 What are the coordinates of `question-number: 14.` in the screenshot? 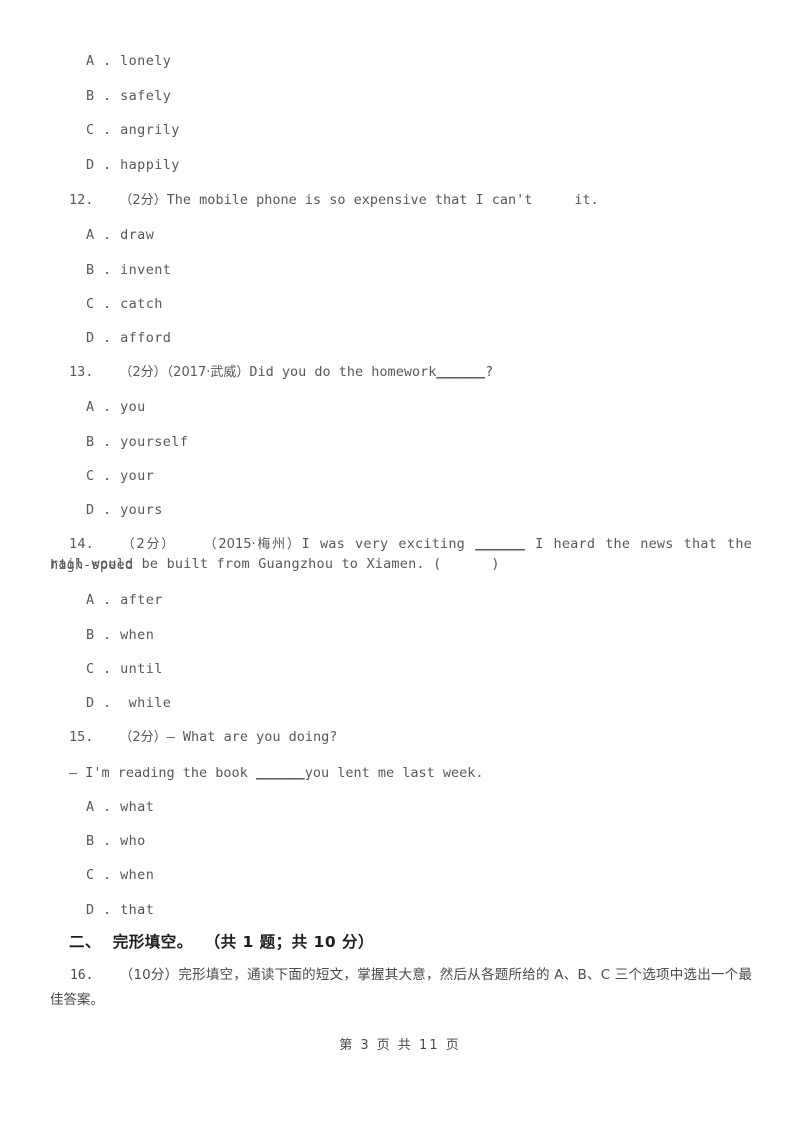 It's located at (81, 544).